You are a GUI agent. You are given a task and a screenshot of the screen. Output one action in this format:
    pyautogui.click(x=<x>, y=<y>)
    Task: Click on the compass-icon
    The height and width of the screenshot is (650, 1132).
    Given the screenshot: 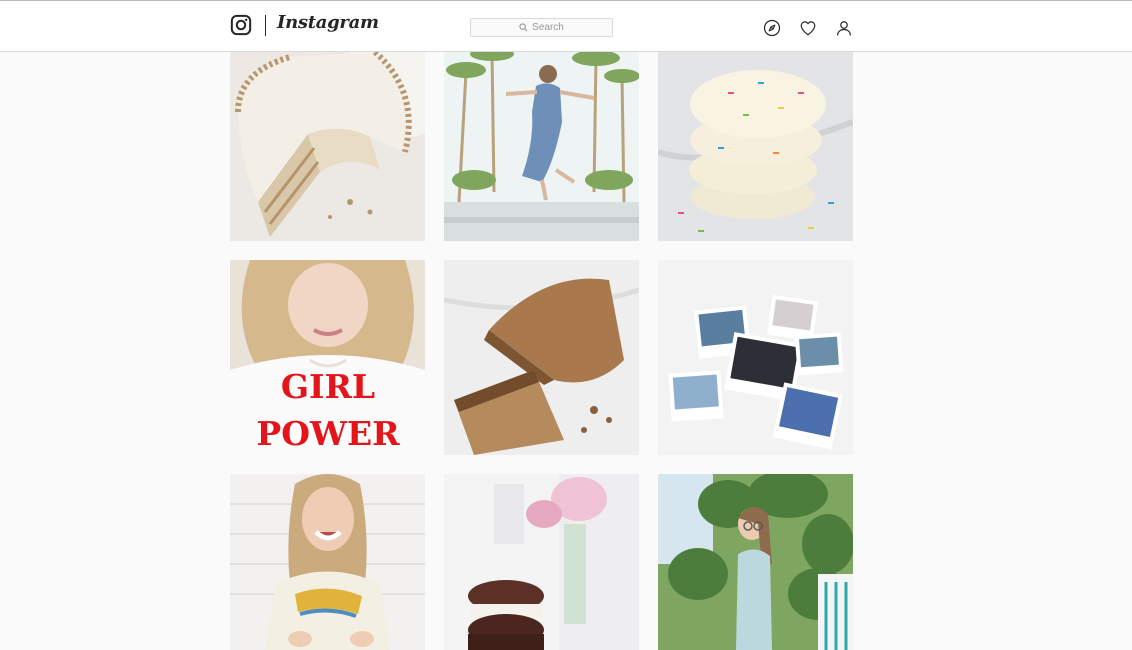 What is the action you would take?
    pyautogui.click(x=772, y=28)
    